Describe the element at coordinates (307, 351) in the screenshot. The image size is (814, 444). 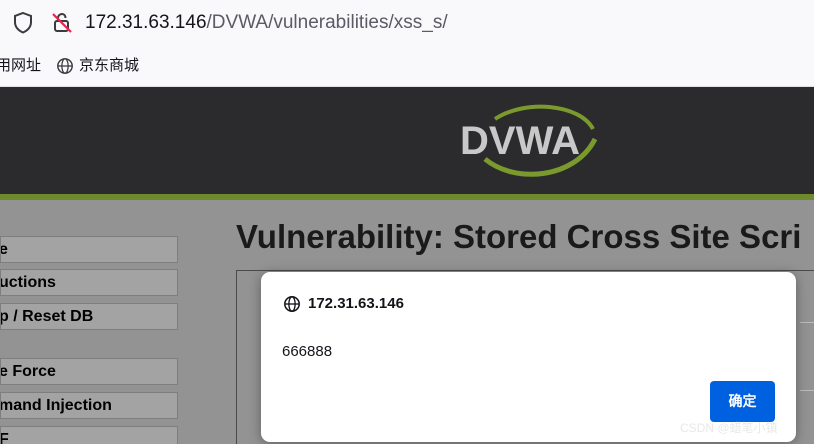
I see `dialog-message: 666888` at that location.